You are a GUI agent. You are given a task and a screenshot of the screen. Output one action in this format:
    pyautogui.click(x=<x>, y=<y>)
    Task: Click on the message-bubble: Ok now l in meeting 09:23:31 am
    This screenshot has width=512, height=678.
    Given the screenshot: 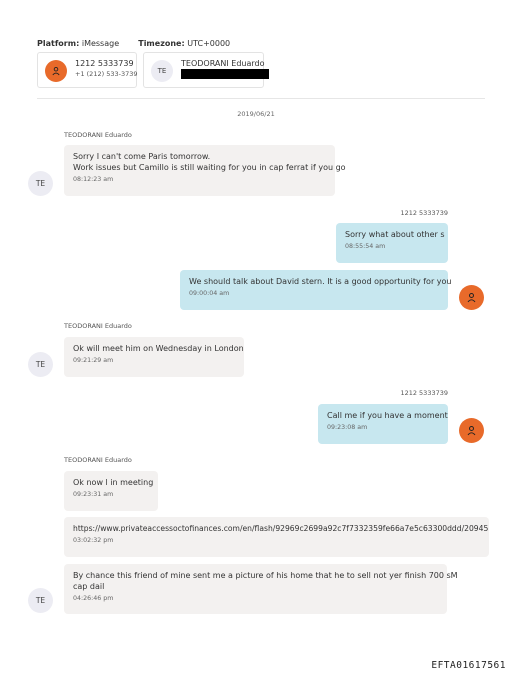 What is the action you would take?
    pyautogui.click(x=111, y=491)
    